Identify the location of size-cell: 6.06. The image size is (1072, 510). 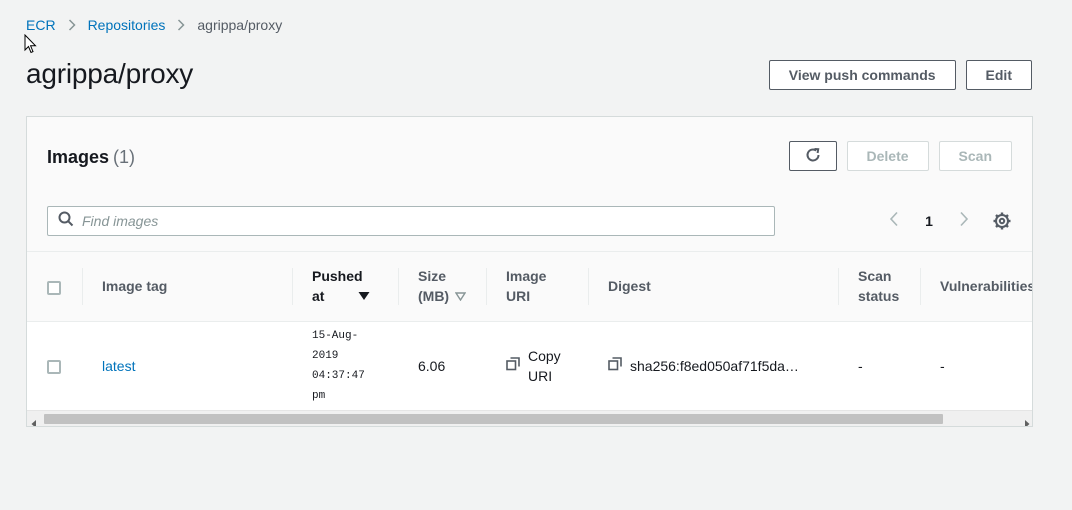
(432, 365).